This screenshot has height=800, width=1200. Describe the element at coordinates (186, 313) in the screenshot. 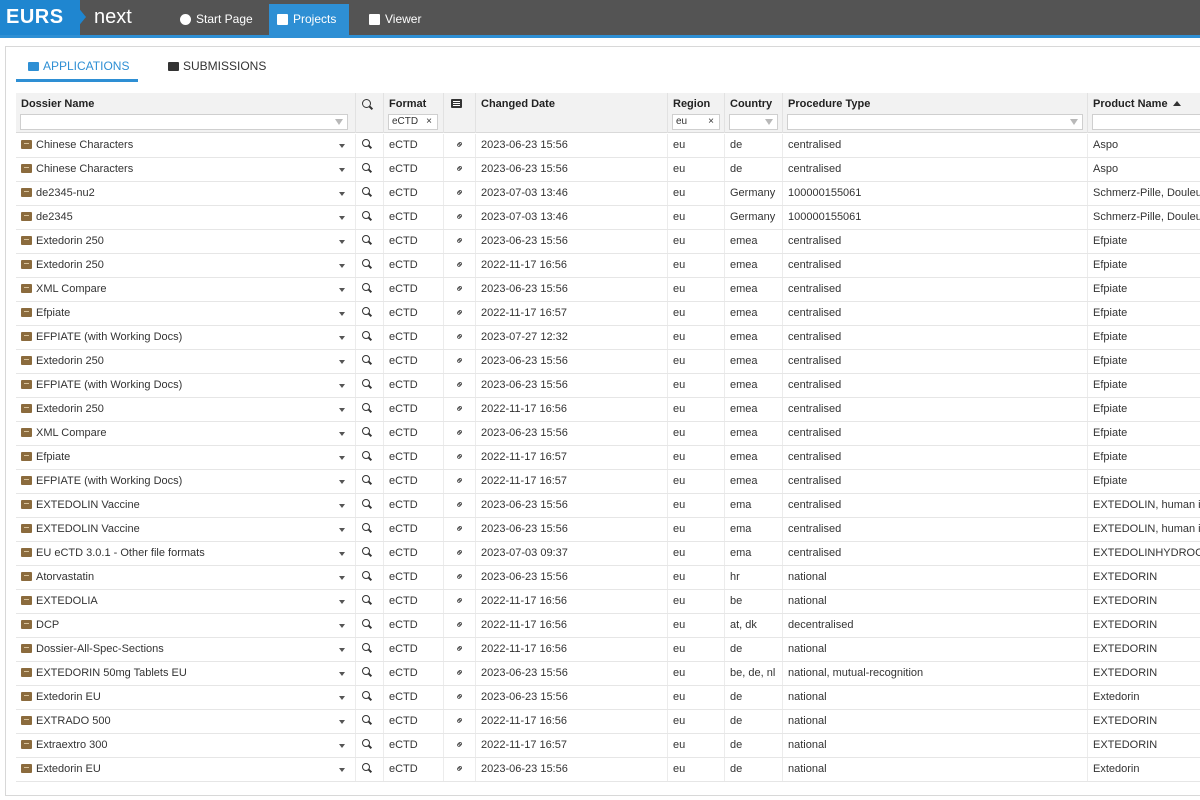

I see `dossier-name-cell: Efpiate` at that location.